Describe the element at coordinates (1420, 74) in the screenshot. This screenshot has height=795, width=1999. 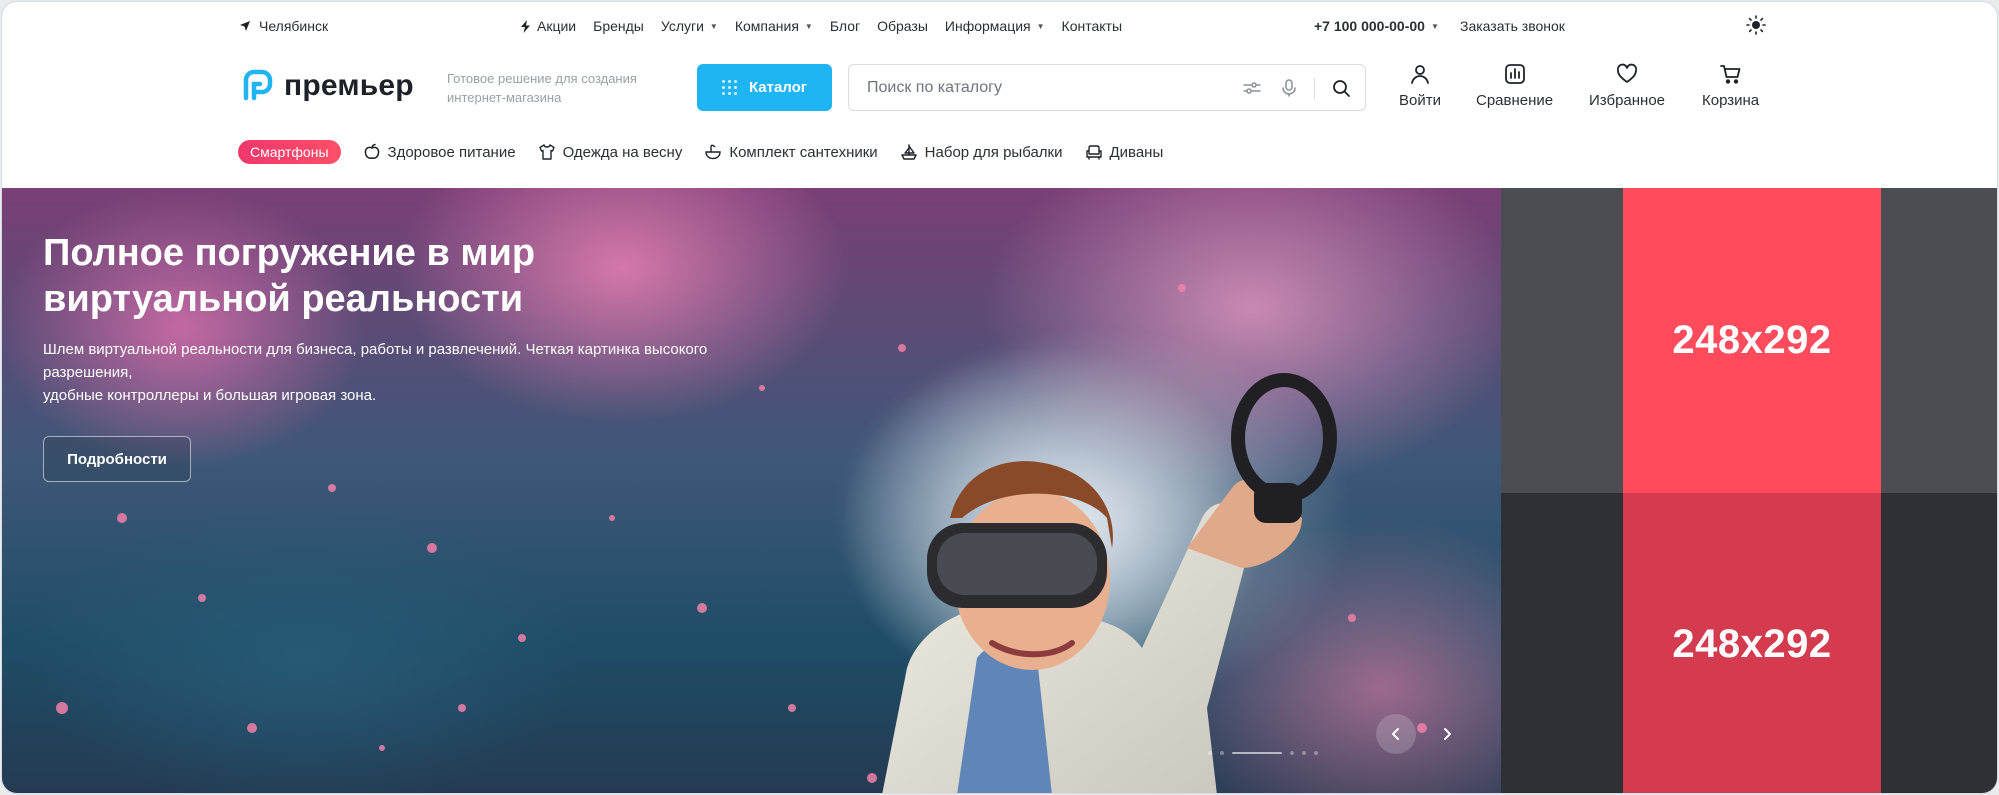
I see `user-icon` at that location.